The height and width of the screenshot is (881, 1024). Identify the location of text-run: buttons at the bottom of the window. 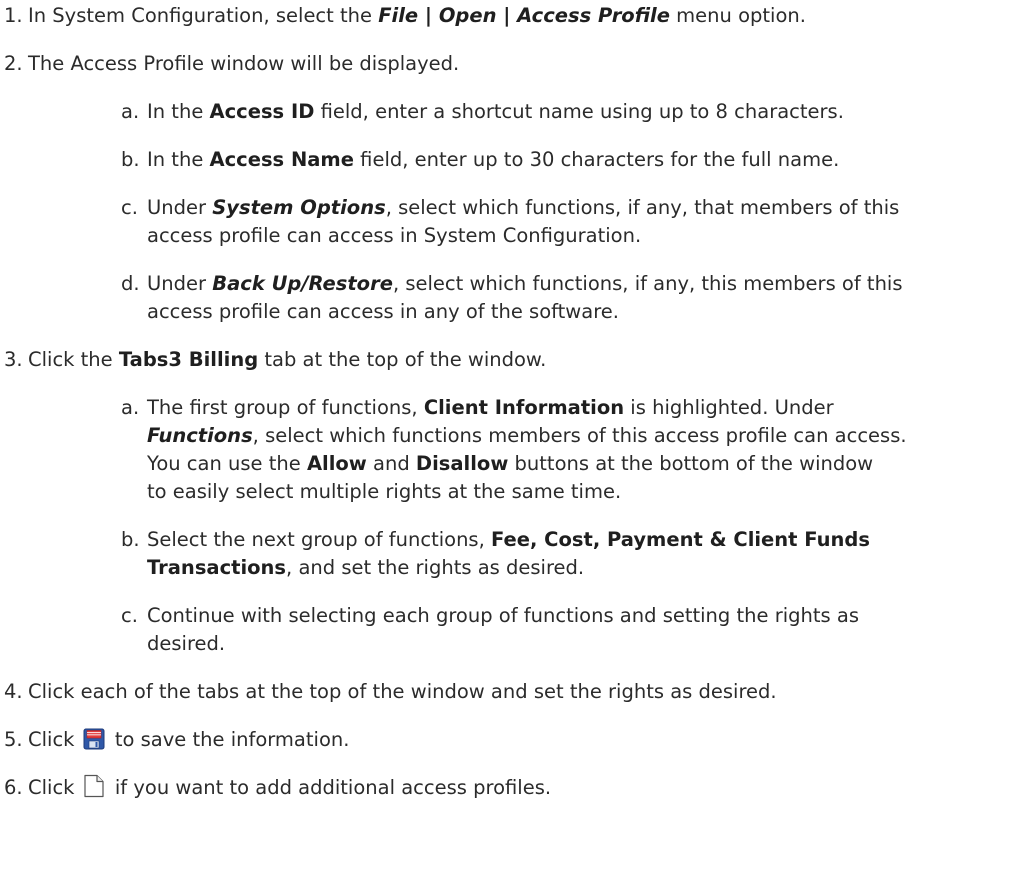
(691, 463).